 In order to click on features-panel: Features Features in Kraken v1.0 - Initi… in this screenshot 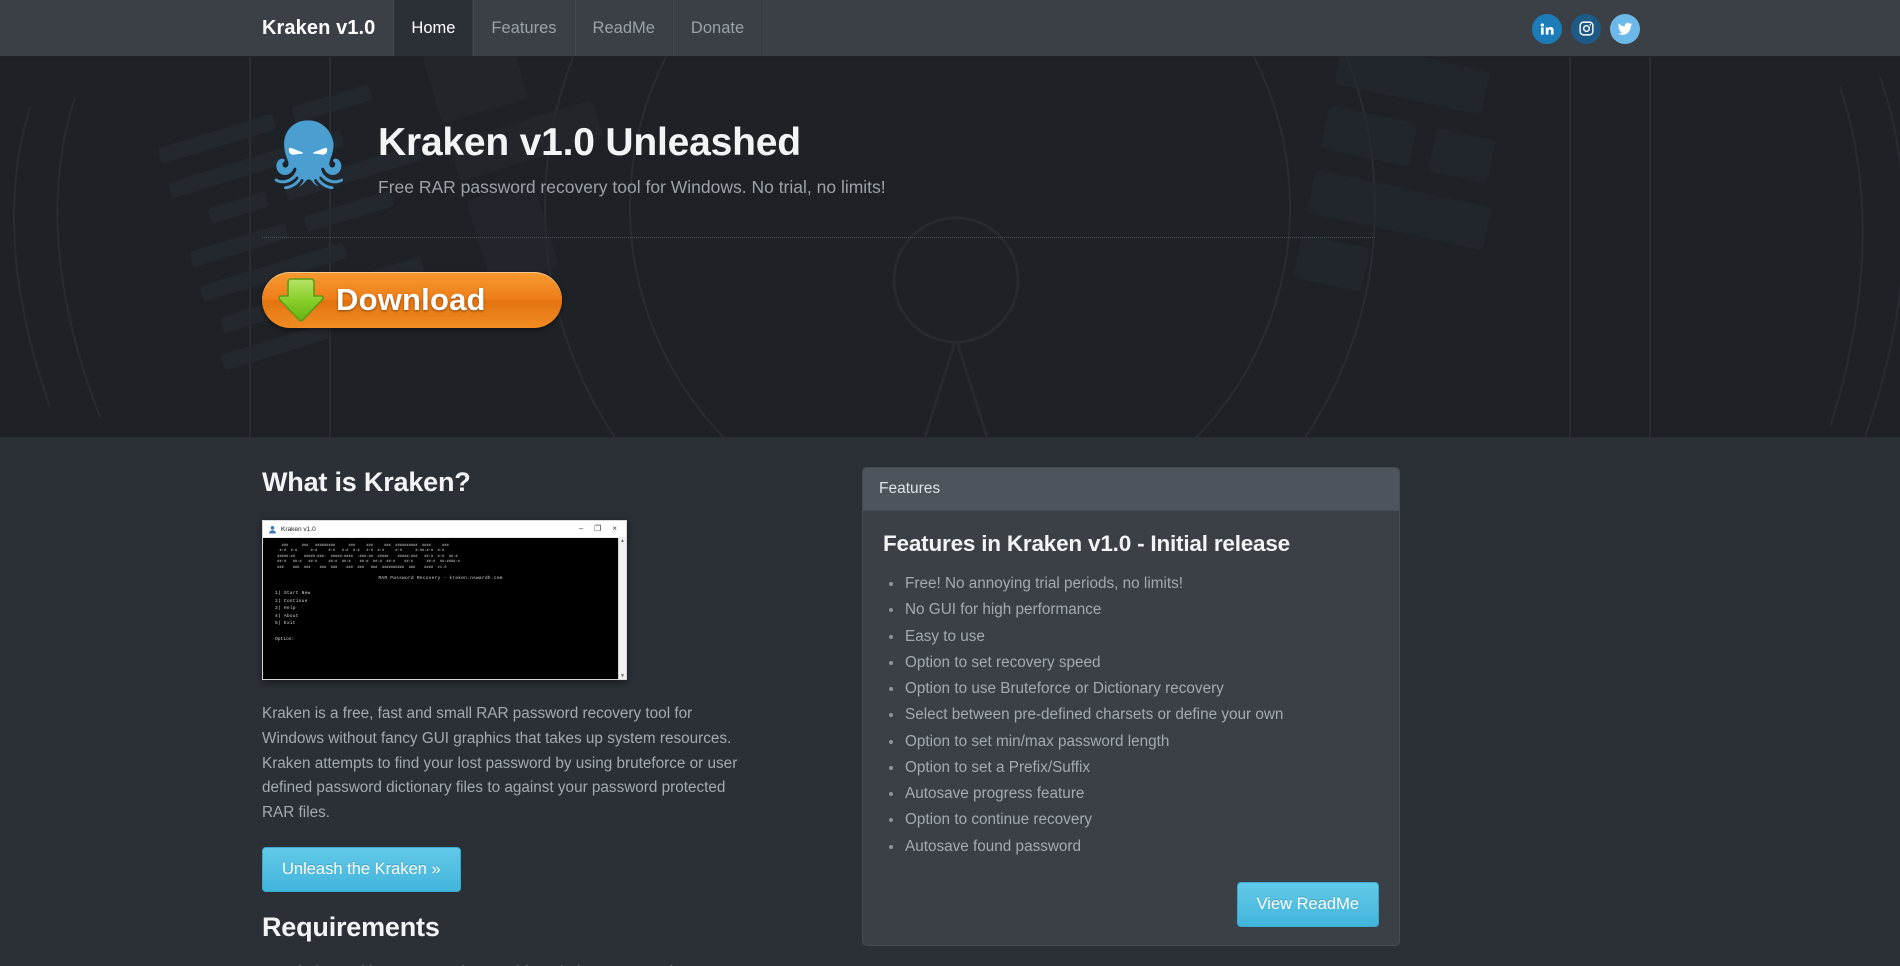, I will do `click(1131, 706)`.